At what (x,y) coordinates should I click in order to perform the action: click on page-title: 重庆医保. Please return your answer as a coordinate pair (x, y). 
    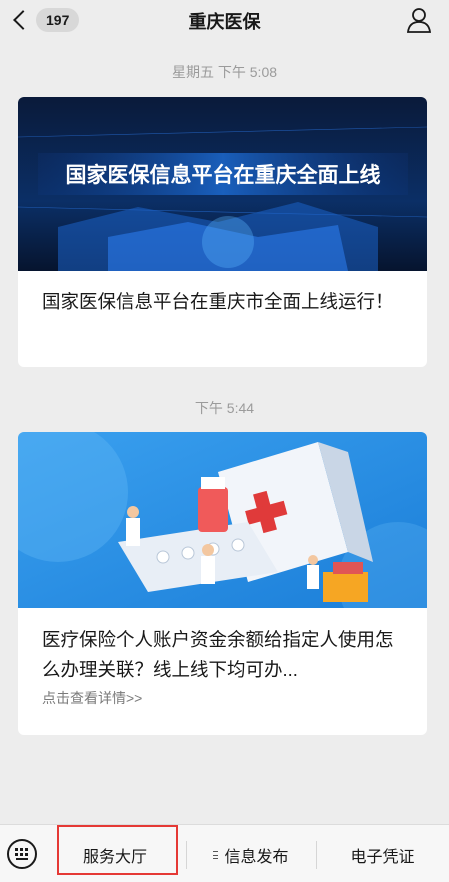
    Looking at the image, I should click on (224, 22).